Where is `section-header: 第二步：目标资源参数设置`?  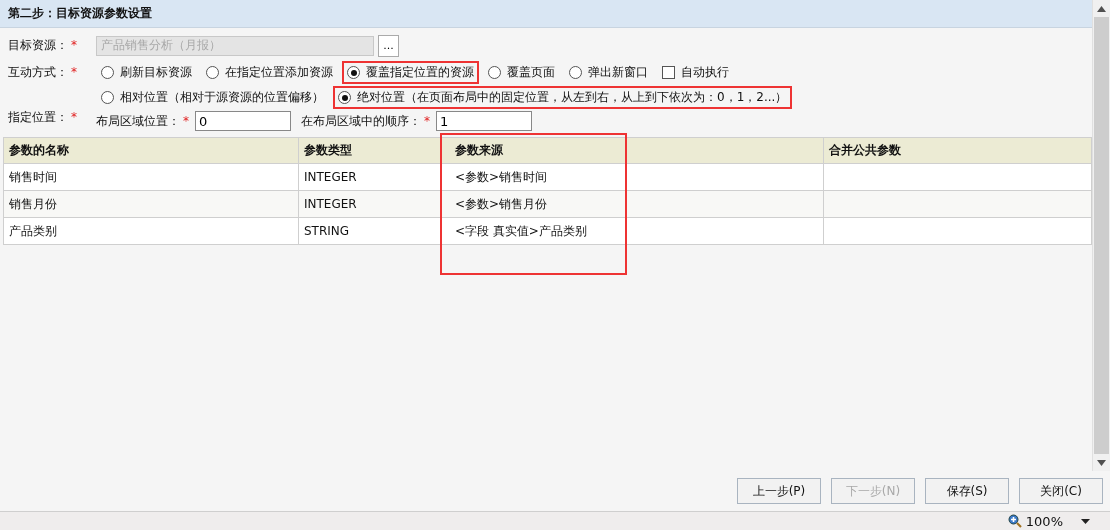 section-header: 第二步：目标资源参数设置 is located at coordinates (546, 14).